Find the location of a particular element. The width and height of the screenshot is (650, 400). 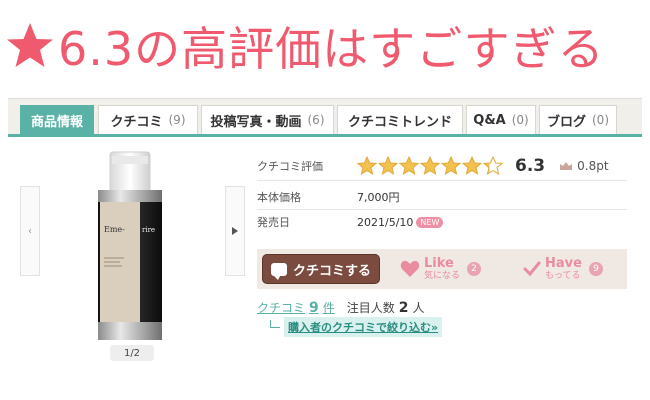

tab-label: 商品情報 is located at coordinates (56, 122).